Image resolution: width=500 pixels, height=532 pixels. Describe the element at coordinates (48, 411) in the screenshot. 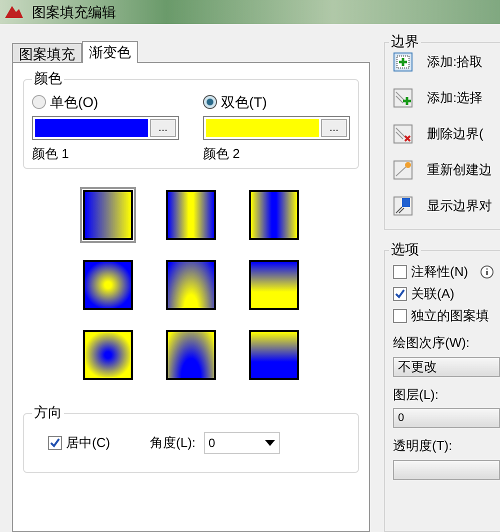

I see `group-title: 方向` at that location.